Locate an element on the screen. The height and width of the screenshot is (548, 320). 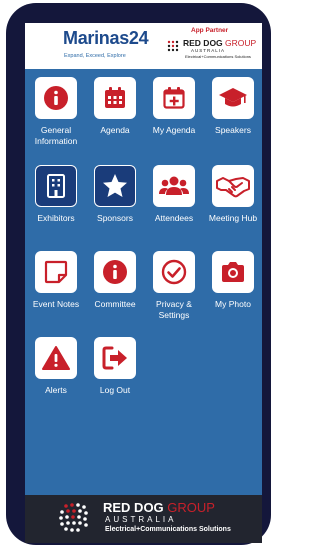
tile-label: Alerts is located at coordinates (56, 390).